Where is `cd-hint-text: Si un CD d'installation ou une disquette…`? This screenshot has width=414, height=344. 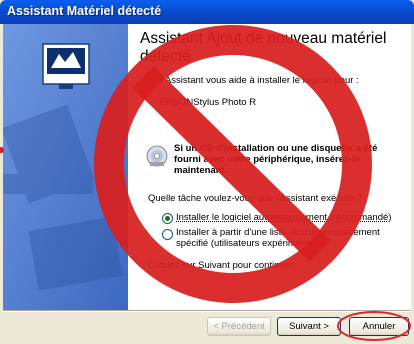
cd-hint-text: Si un CD d'installation ou une disquette… is located at coordinates (276, 159).